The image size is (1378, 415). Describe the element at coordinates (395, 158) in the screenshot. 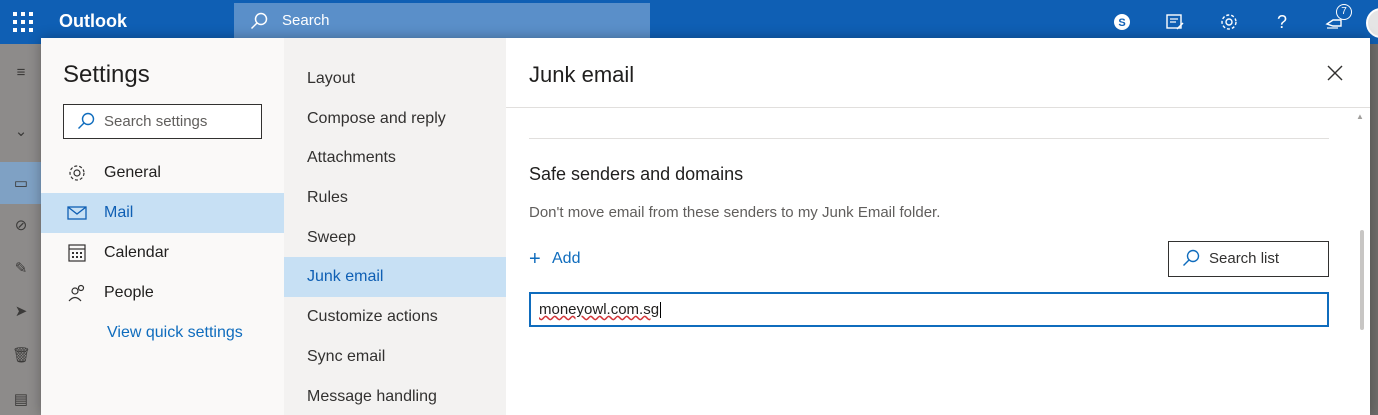

I see `nav-item-attachments: Attachments` at that location.